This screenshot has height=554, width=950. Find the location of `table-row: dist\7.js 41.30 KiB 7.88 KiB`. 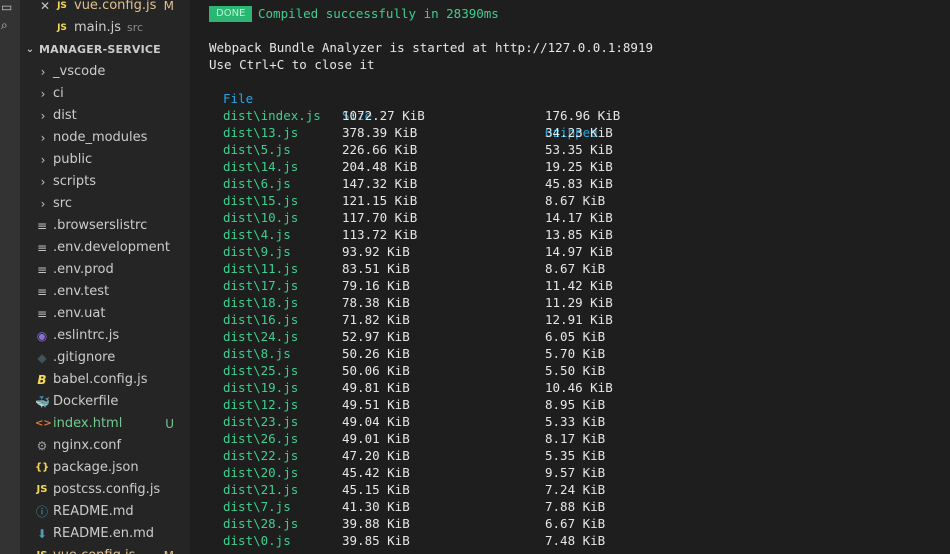

table-row: dist\7.js 41.30 KiB 7.88 KiB is located at coordinates (540, 506).